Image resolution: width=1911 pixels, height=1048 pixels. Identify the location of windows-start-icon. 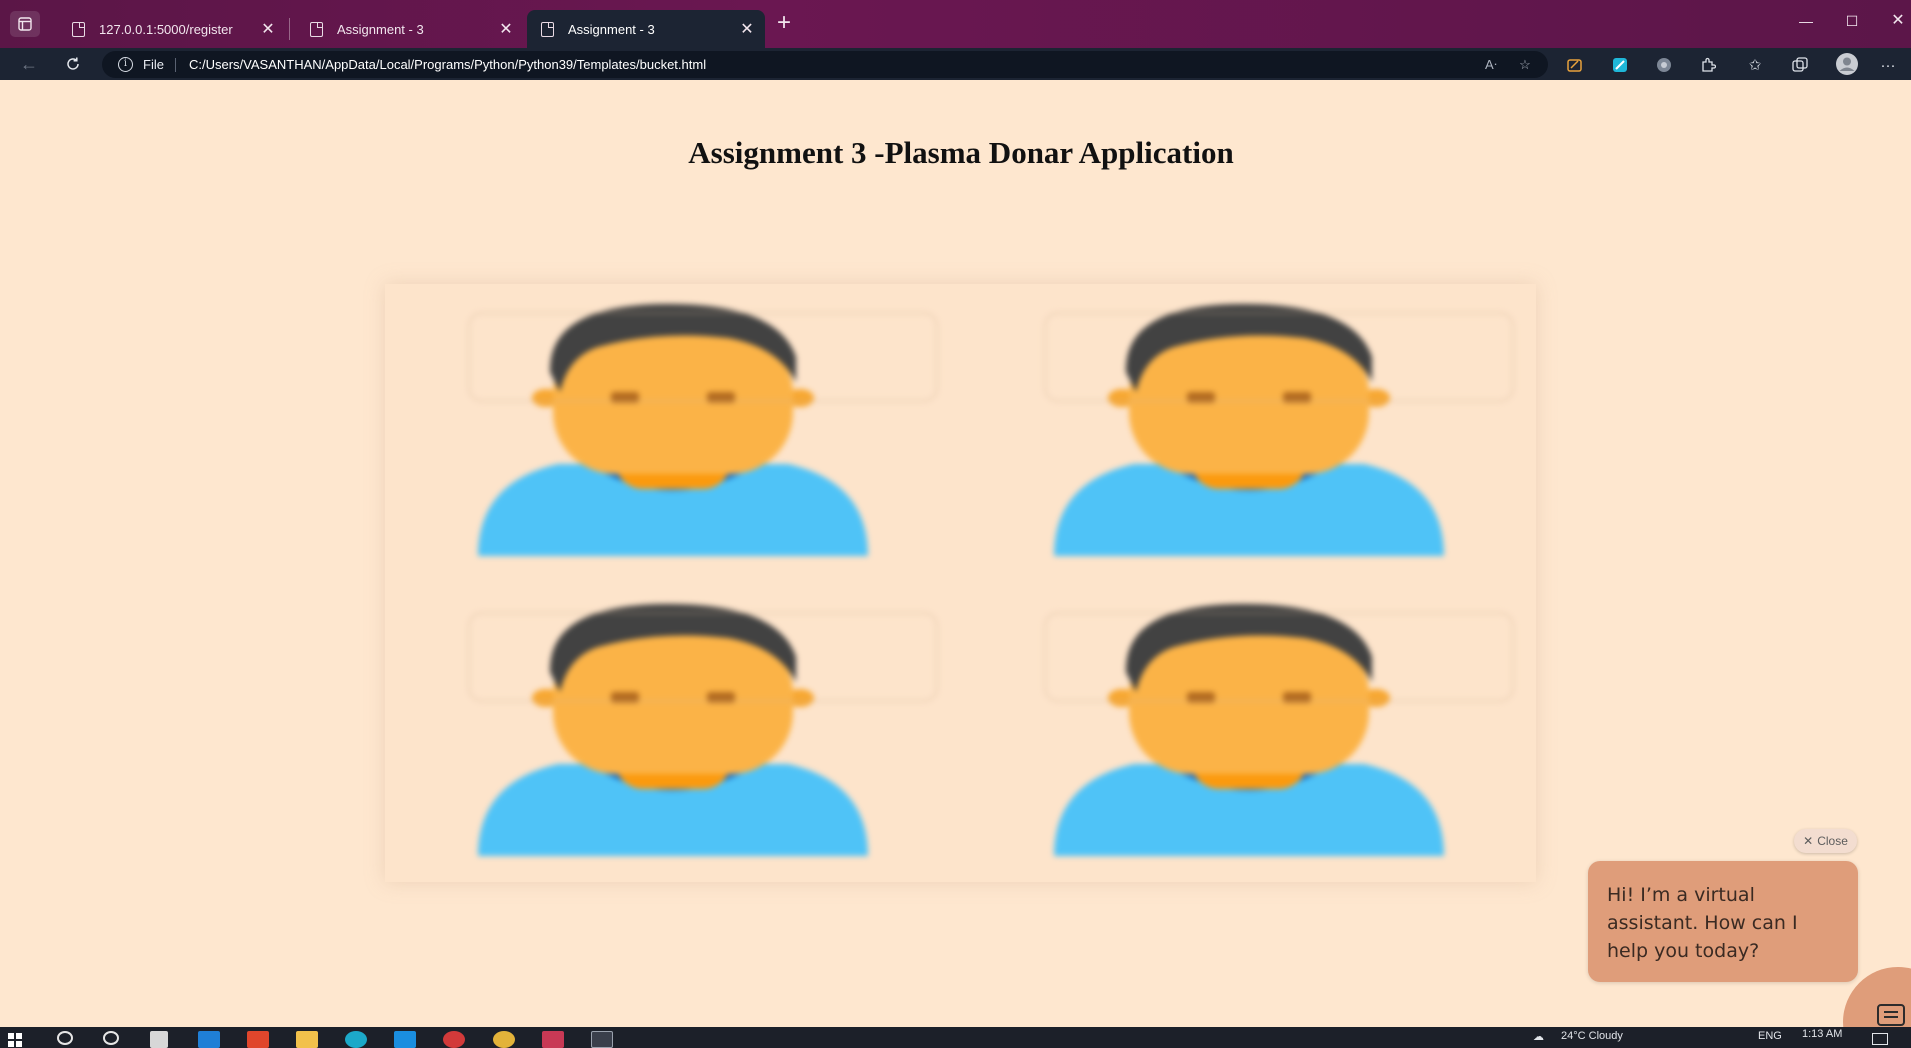
(15, 1040).